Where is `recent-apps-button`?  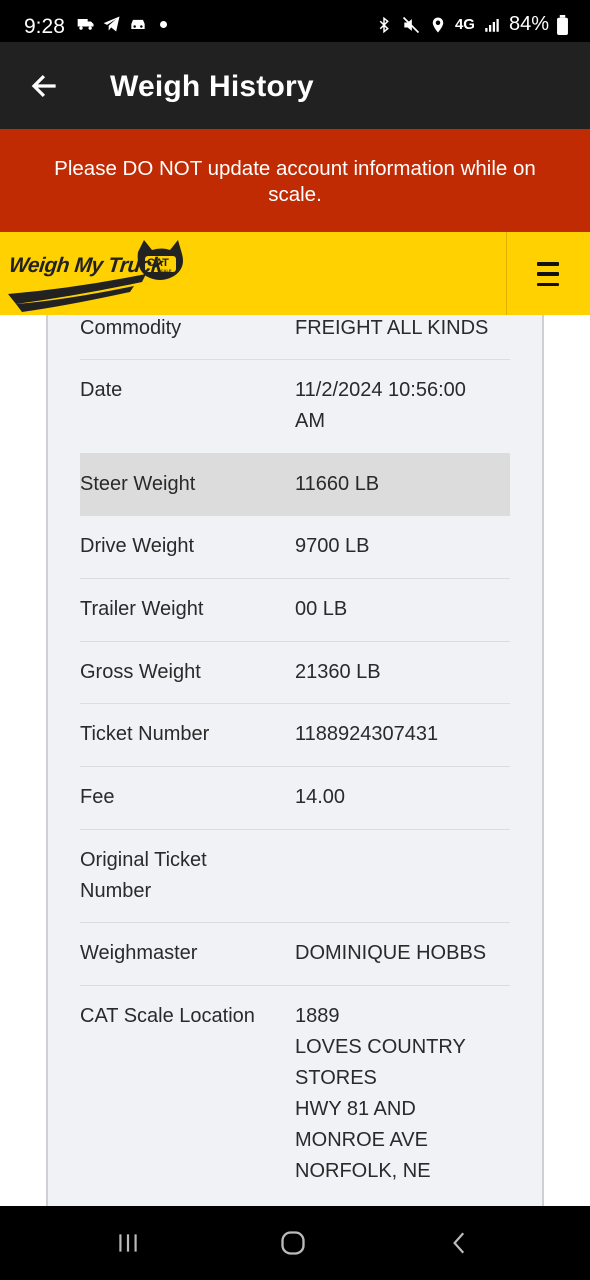
recent-apps-button is located at coordinates (128, 1243).